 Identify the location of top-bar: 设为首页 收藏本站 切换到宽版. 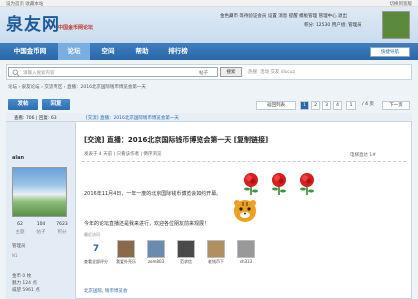
(209, 3).